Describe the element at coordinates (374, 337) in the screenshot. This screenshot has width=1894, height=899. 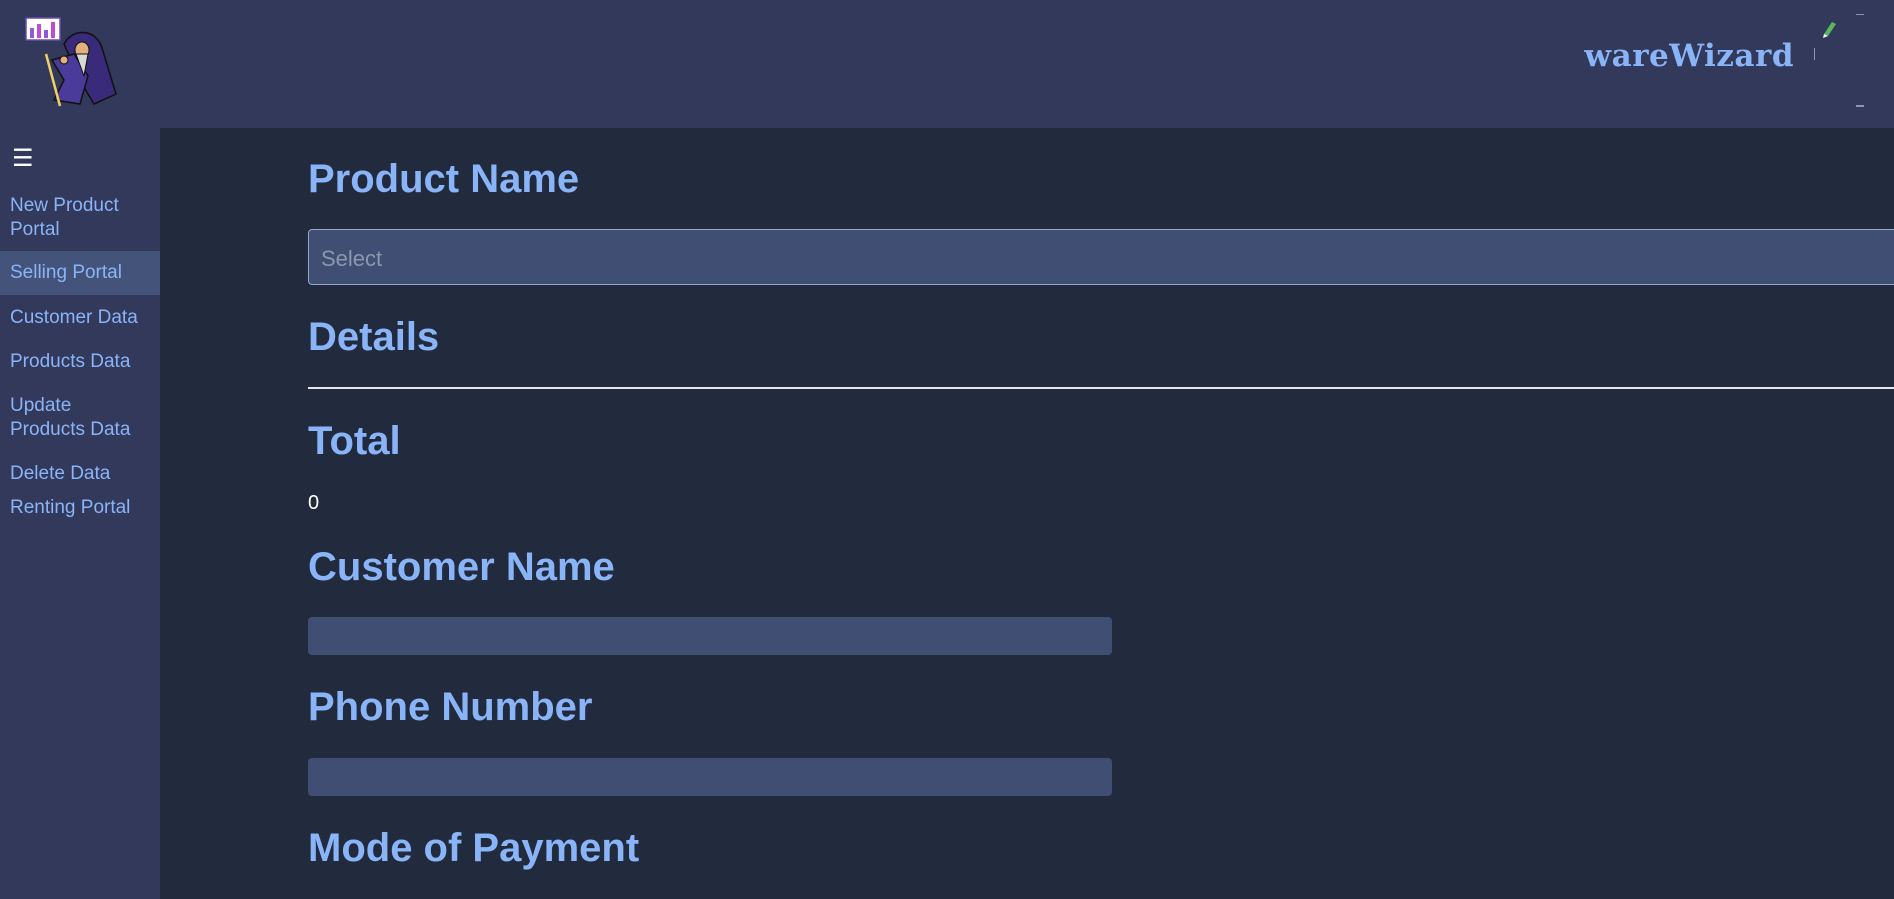
I see `details-heading: Details` at that location.